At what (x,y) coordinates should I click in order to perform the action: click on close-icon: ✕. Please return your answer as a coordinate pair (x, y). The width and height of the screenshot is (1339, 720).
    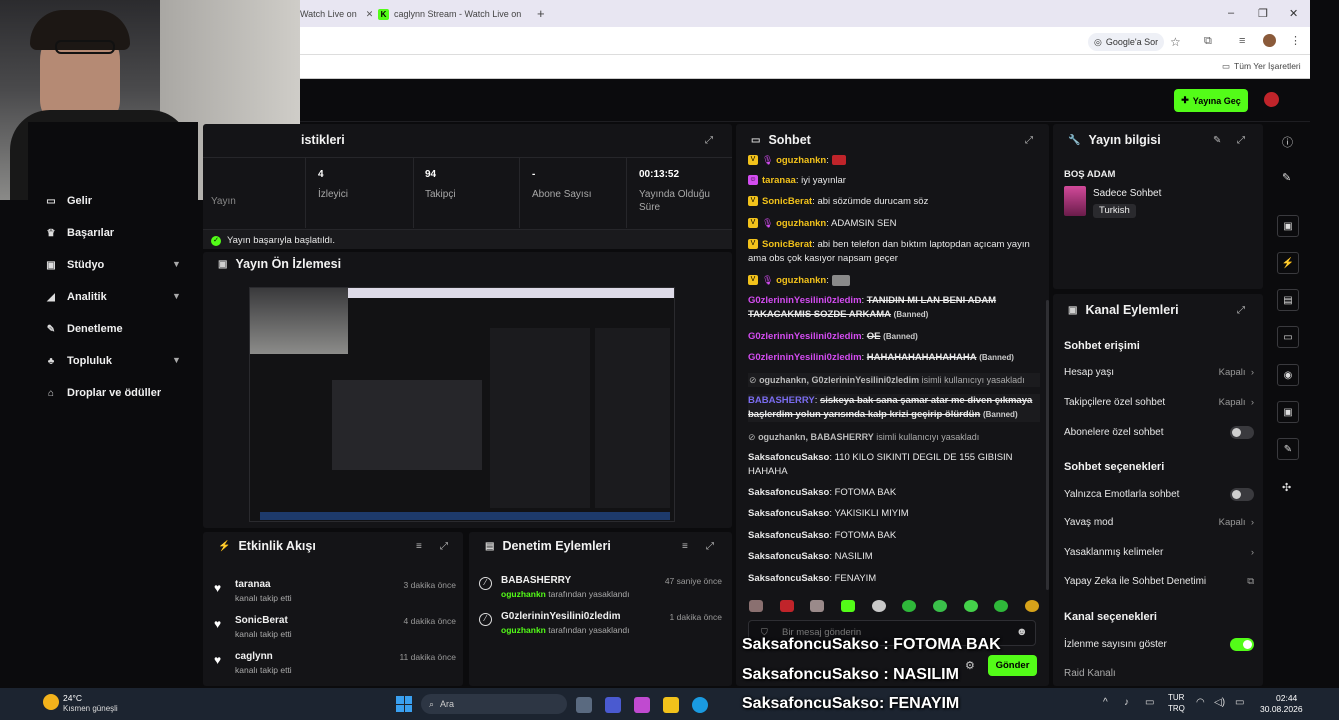
    Looking at the image, I should click on (369, 14).